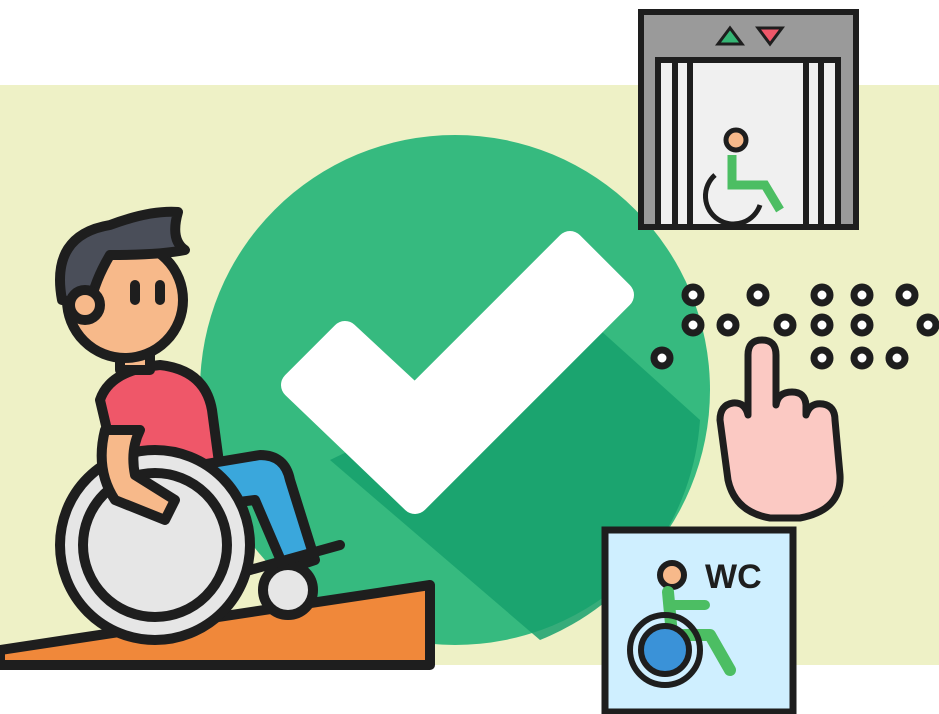  Describe the element at coordinates (699, 620) in the screenshot. I see `accessible-restroom-icon: WC` at that location.